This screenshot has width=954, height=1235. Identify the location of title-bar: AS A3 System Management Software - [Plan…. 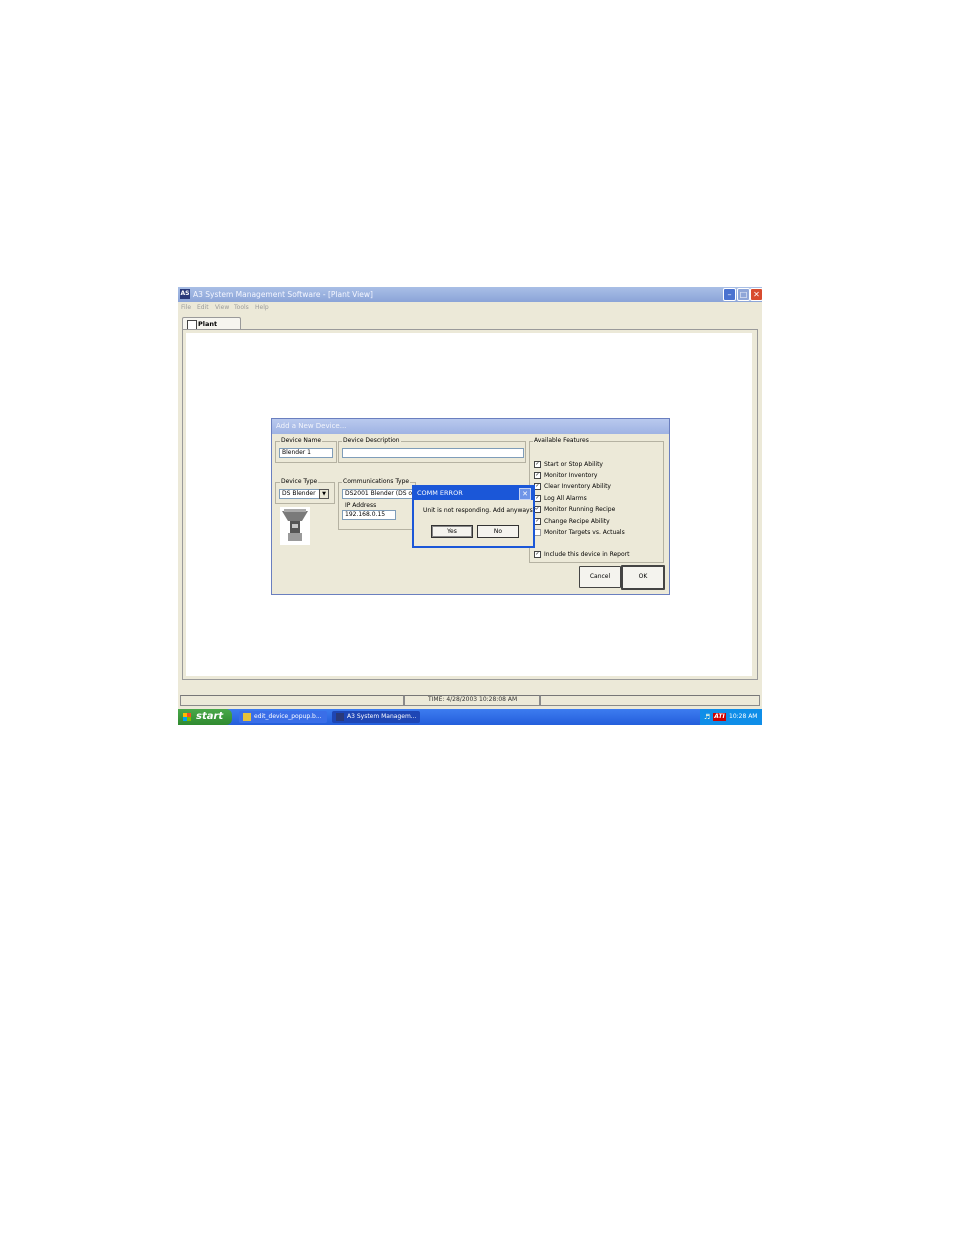
(470, 294).